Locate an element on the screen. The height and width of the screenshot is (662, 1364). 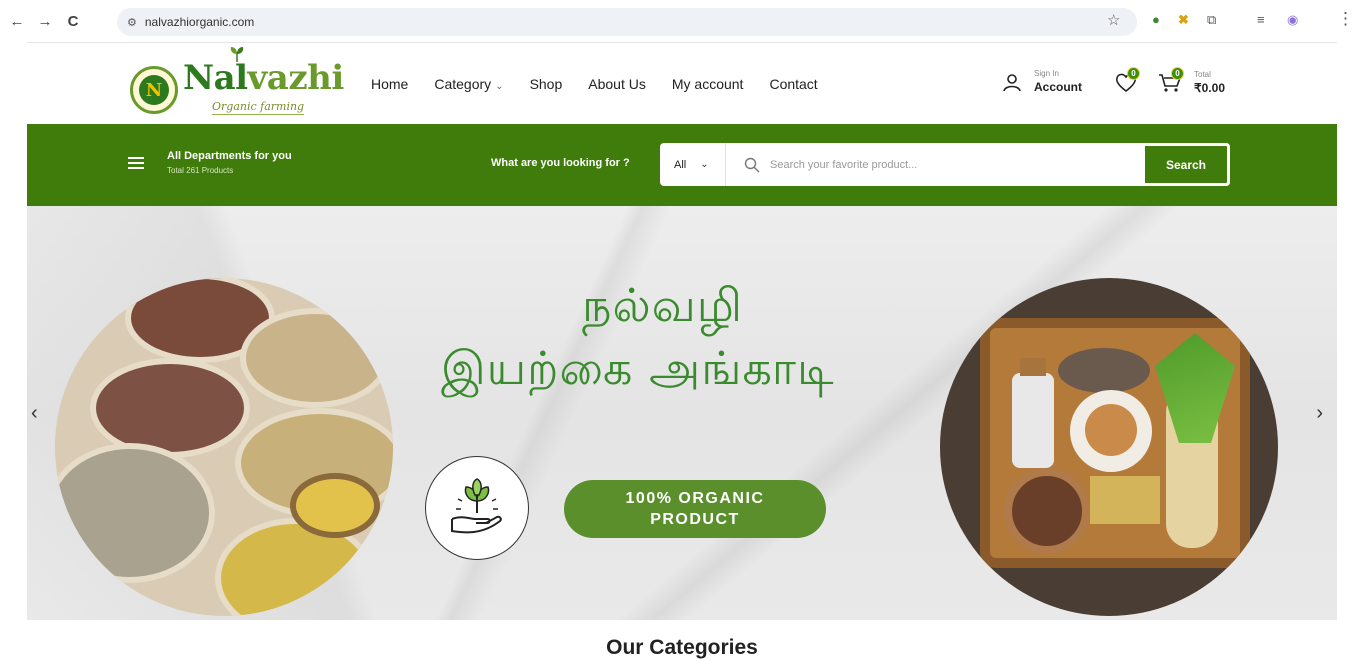
nav-home: Home is located at coordinates (389, 84).